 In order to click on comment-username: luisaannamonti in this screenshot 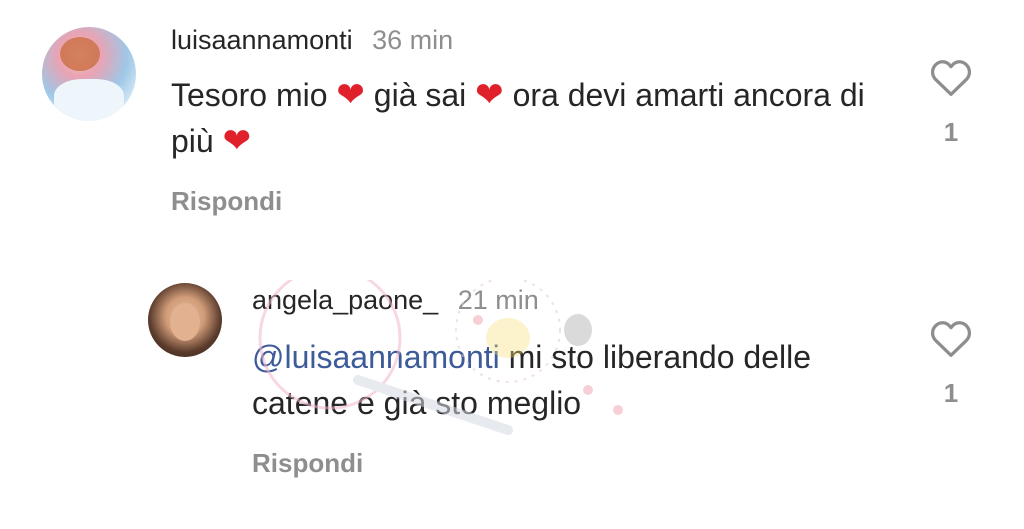, I will do `click(262, 40)`.